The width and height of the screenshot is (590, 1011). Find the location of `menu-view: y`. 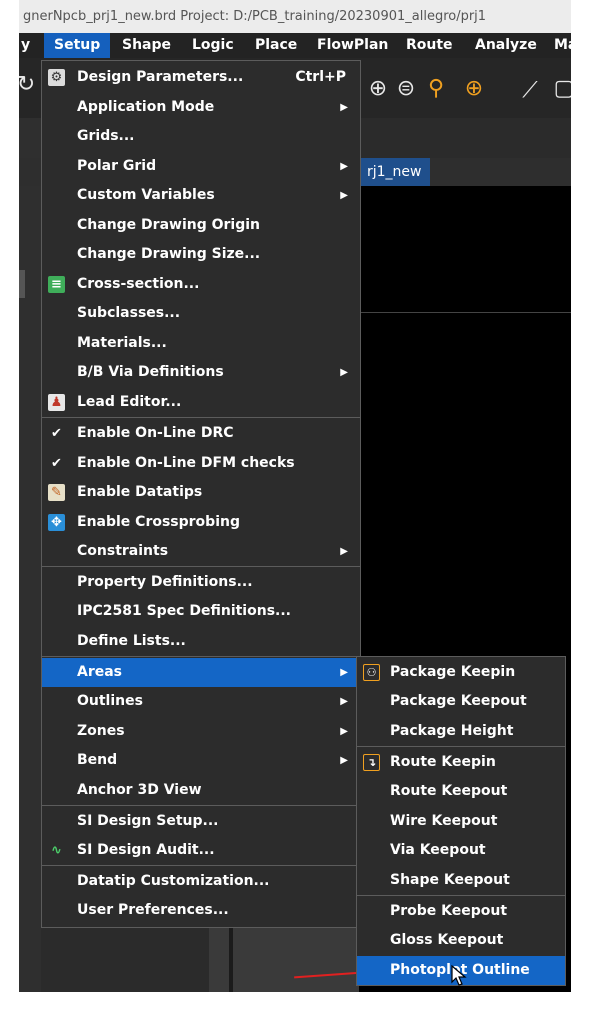

menu-view: y is located at coordinates (25, 45).